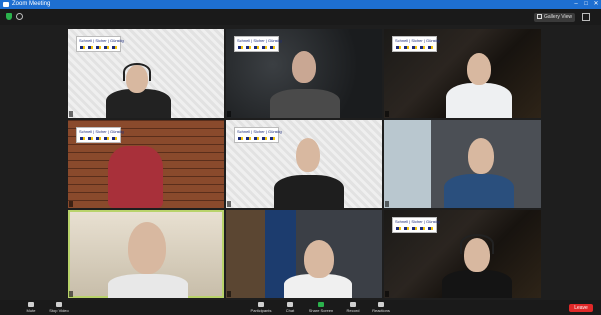 This screenshot has height=315, width=601. What do you see at coordinates (576, 4) in the screenshot?
I see `minimize-button: –` at bounding box center [576, 4].